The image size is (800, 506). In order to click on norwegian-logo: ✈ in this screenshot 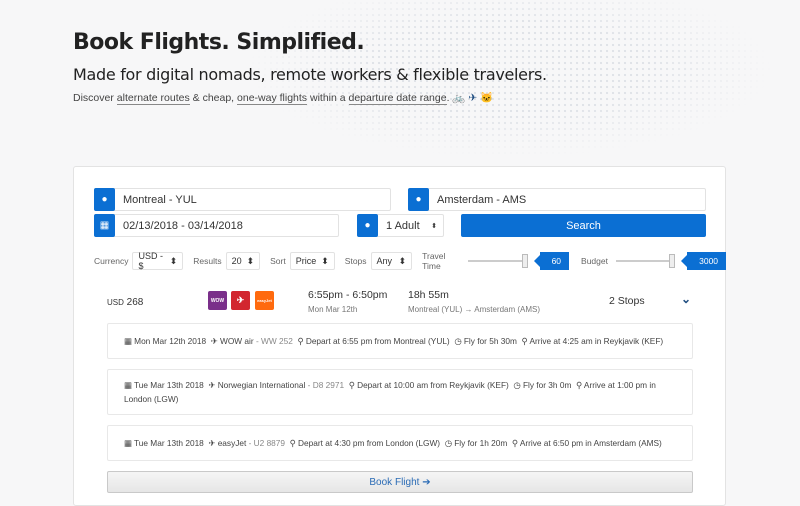, I will do `click(240, 300)`.